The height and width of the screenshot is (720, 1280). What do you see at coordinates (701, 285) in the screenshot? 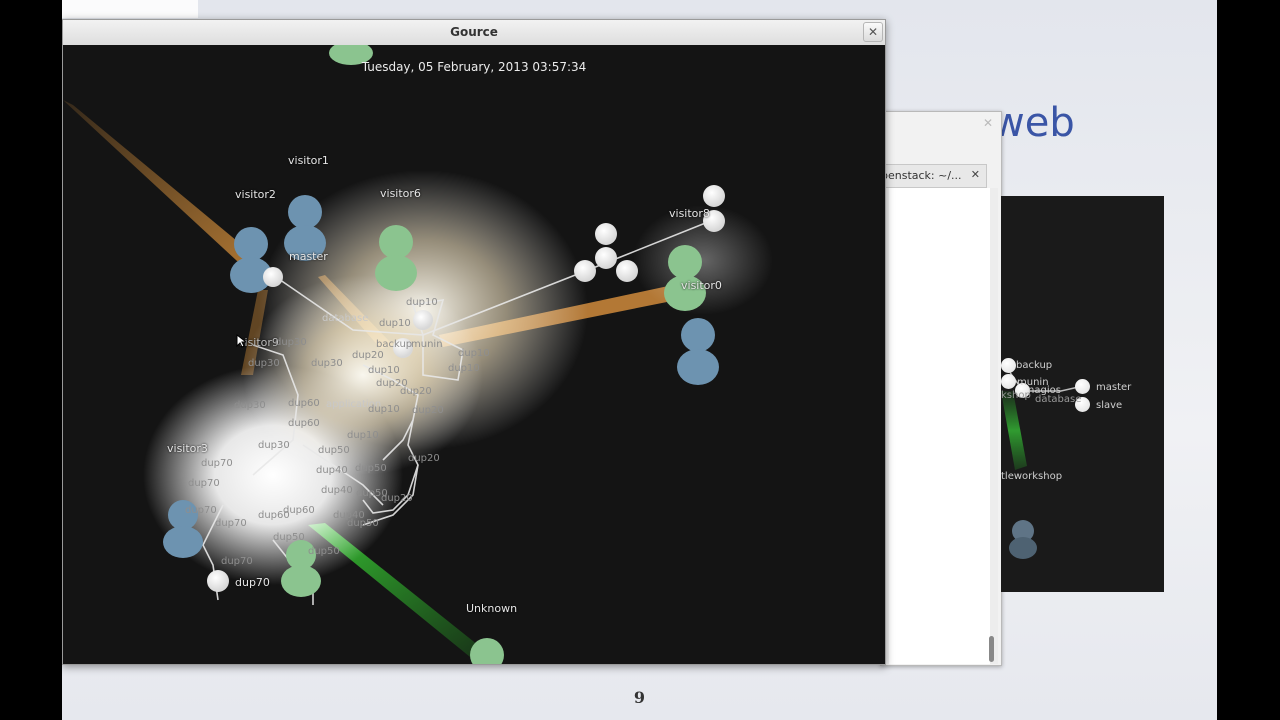
I see `user-label-visitor0: visitor0` at bounding box center [701, 285].